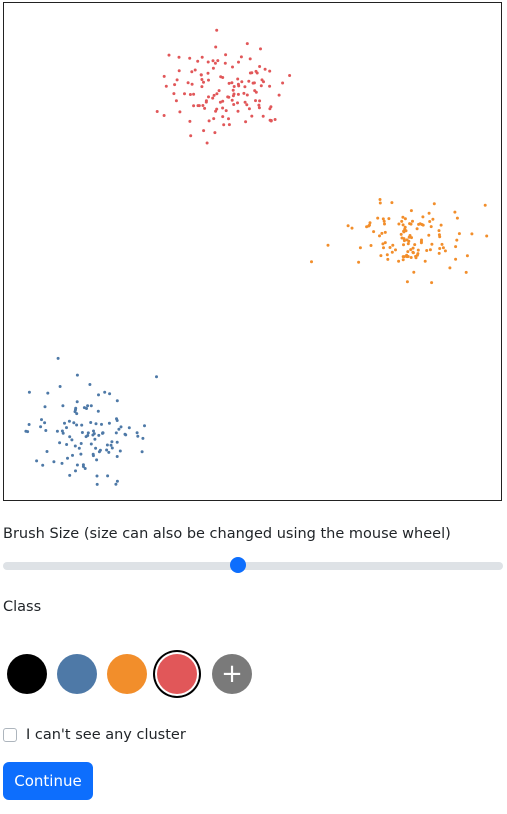 The height and width of the screenshot is (814, 507). Describe the element at coordinates (27, 674) in the screenshot. I see `class-swatch-black` at that location.